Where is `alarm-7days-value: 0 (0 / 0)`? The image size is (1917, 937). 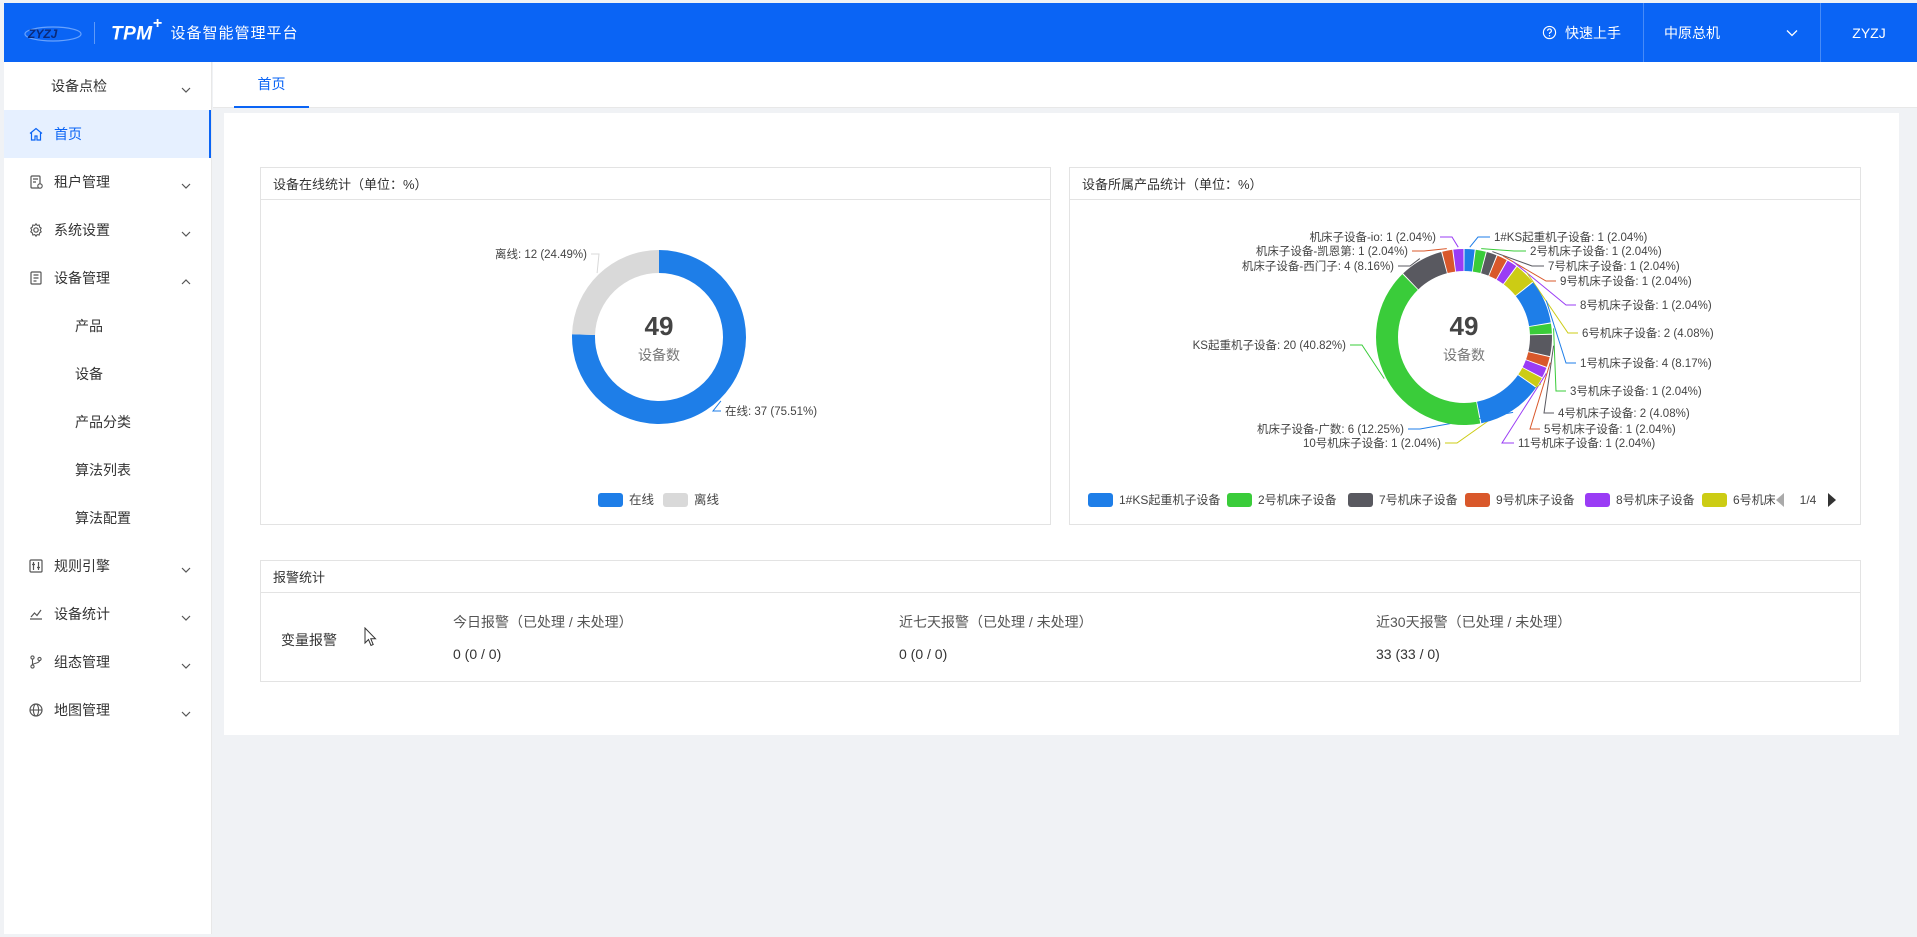
alarm-7days-value: 0 (0 / 0) is located at coordinates (923, 654).